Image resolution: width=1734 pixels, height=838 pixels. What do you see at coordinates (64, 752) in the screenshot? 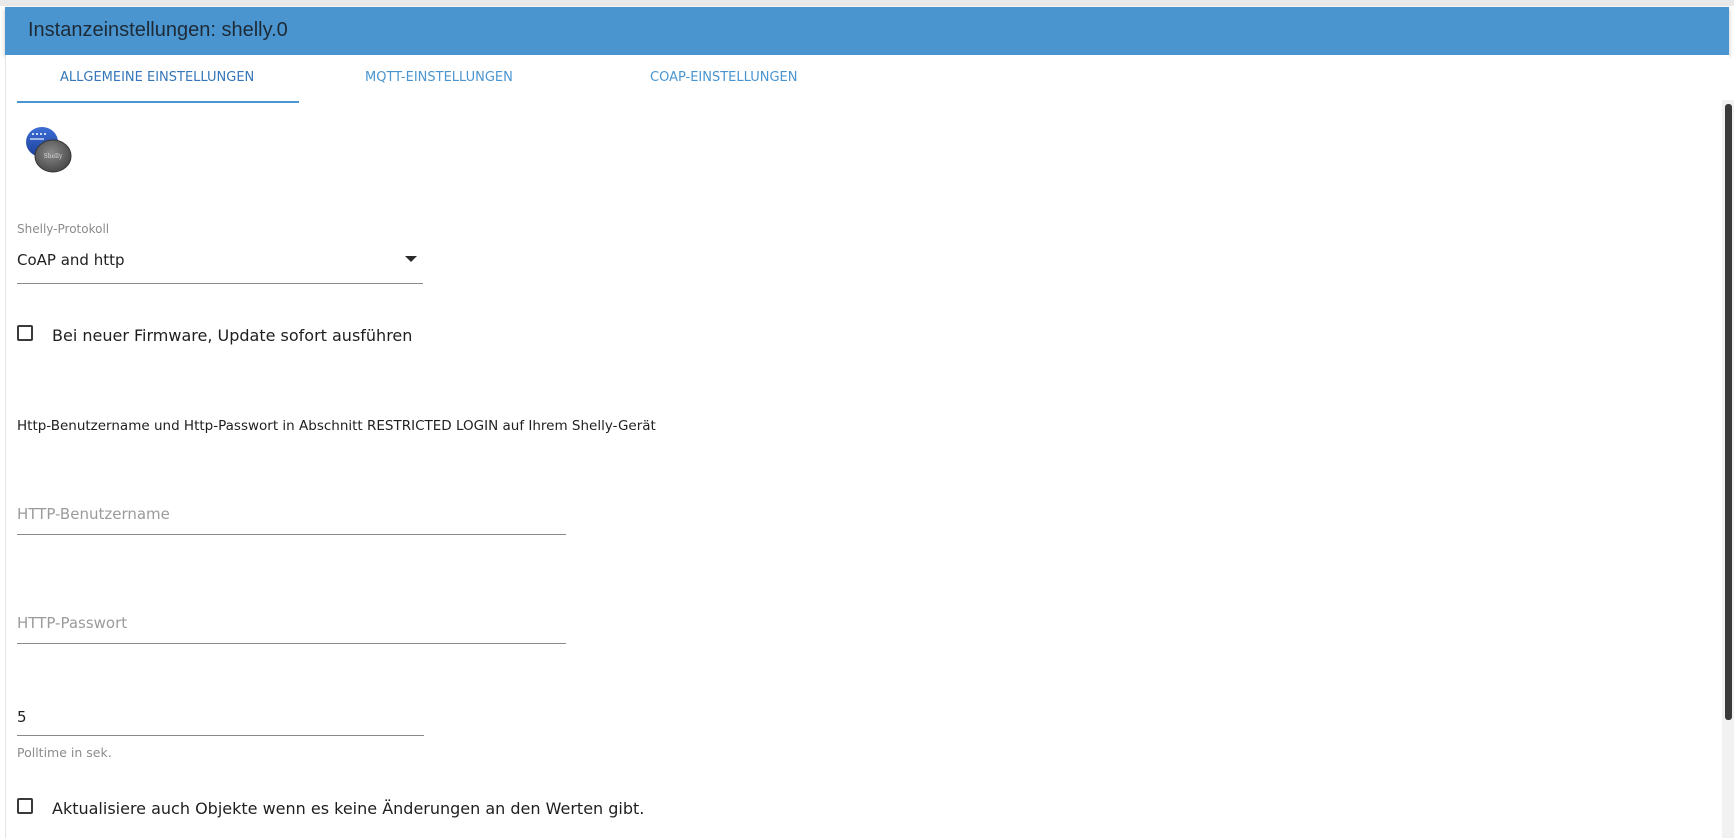
I see `polltime-helper: Polltime in sek.` at bounding box center [64, 752].